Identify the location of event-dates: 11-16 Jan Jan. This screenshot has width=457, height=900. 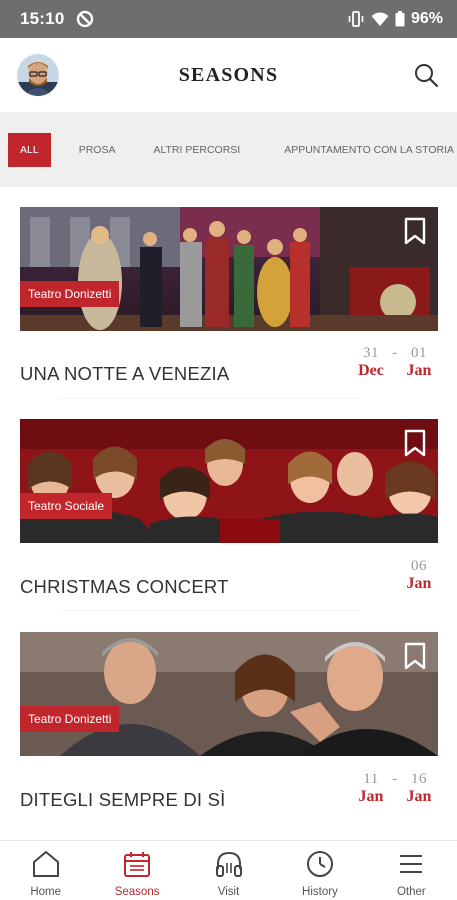
(395, 788).